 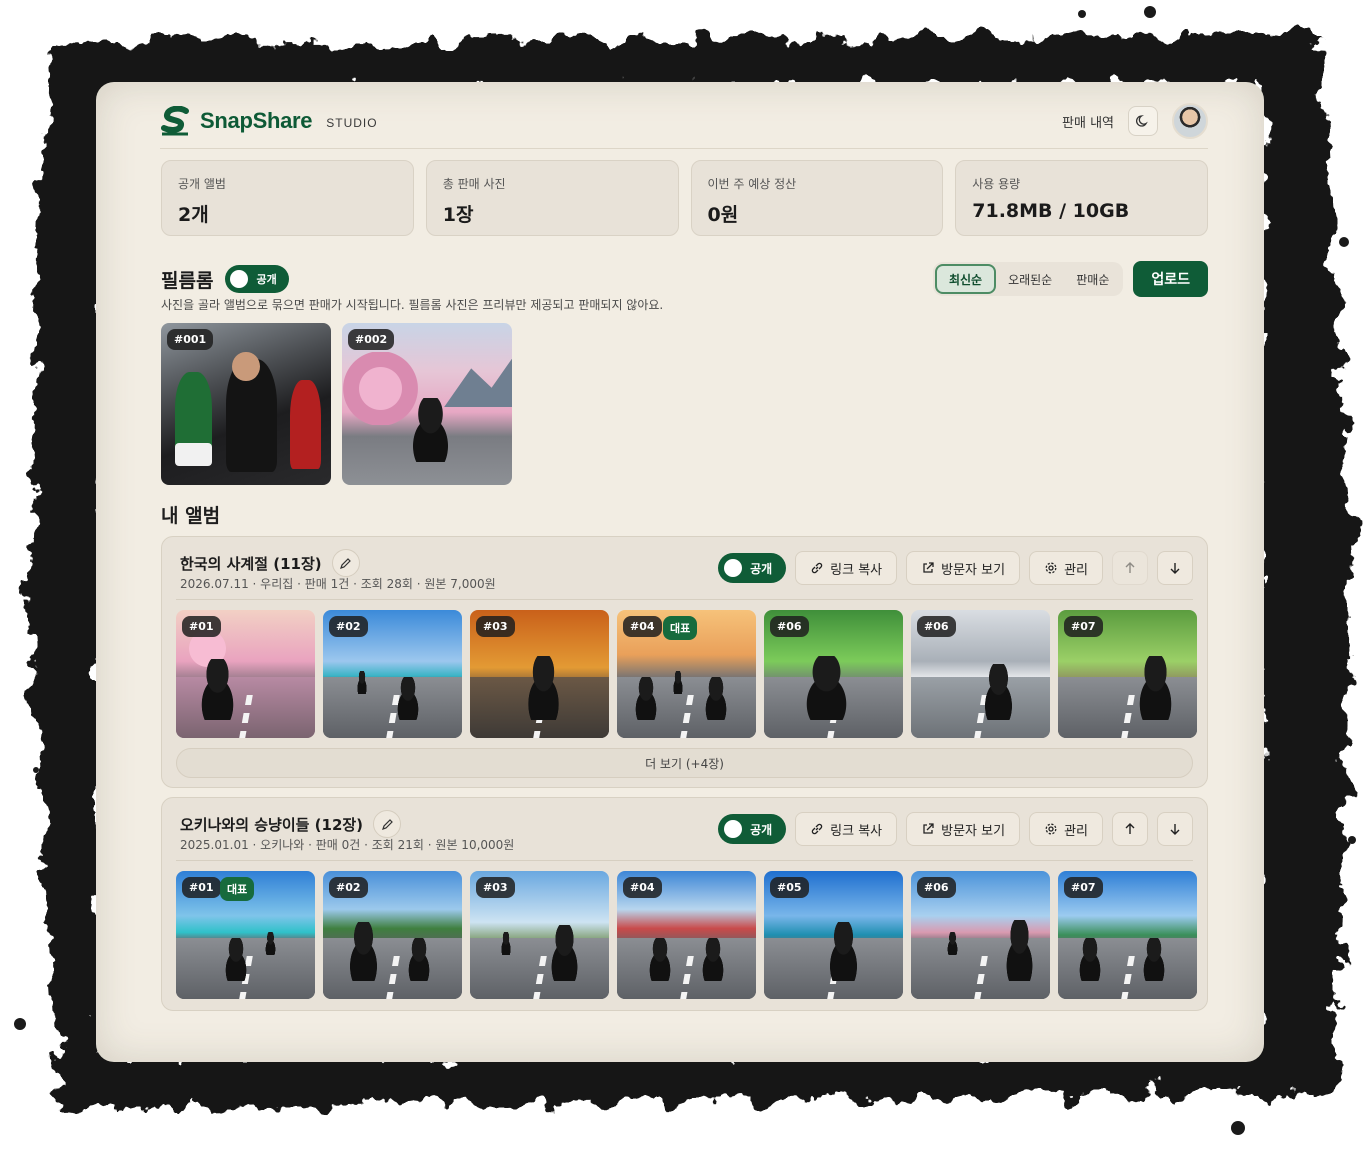 What do you see at coordinates (1092, 279) in the screenshot?
I see `sort-sales-button: 판매순` at bounding box center [1092, 279].